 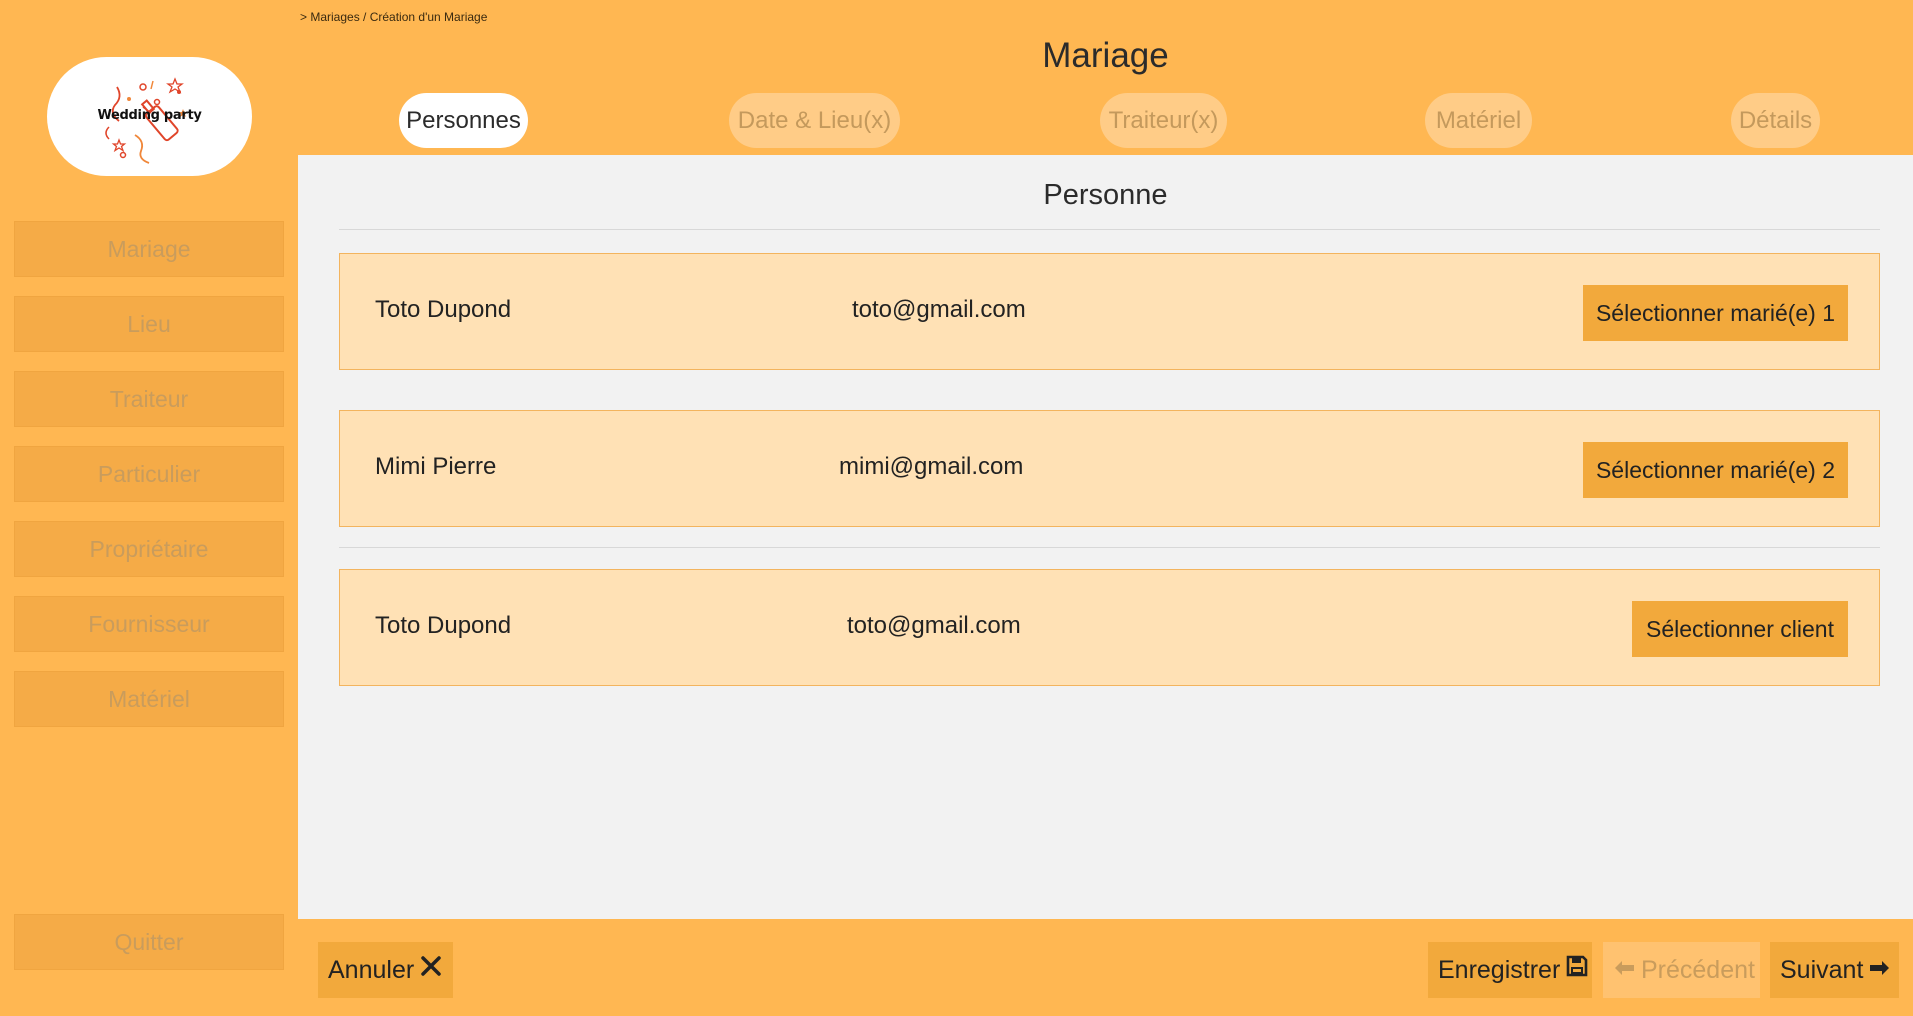 I want to click on tab-details: Détails, so click(x=1775, y=120).